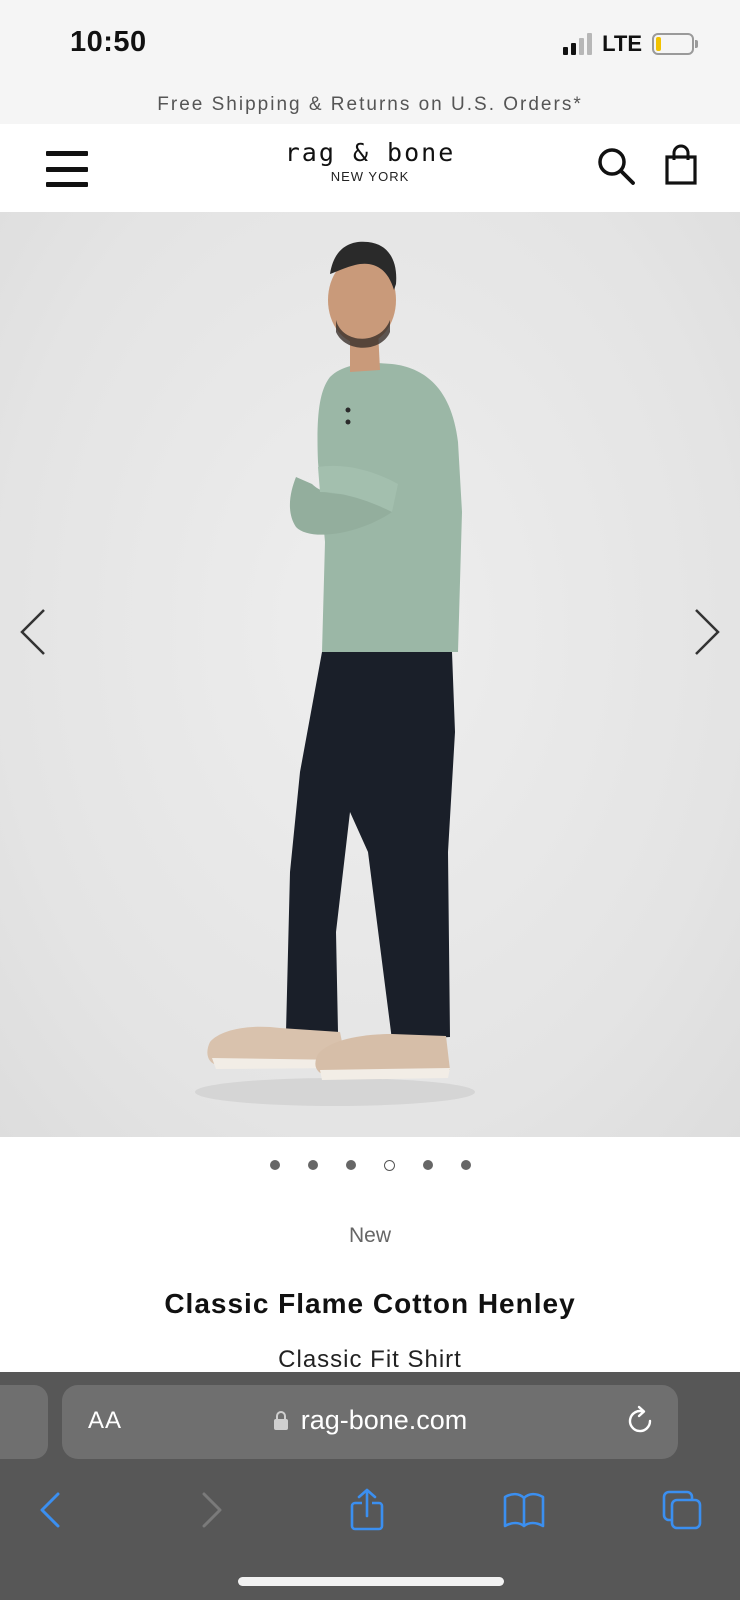 This screenshot has height=1600, width=740. Describe the element at coordinates (370, 168) in the screenshot. I see `site-header: rag & bone NEW YORK` at that location.